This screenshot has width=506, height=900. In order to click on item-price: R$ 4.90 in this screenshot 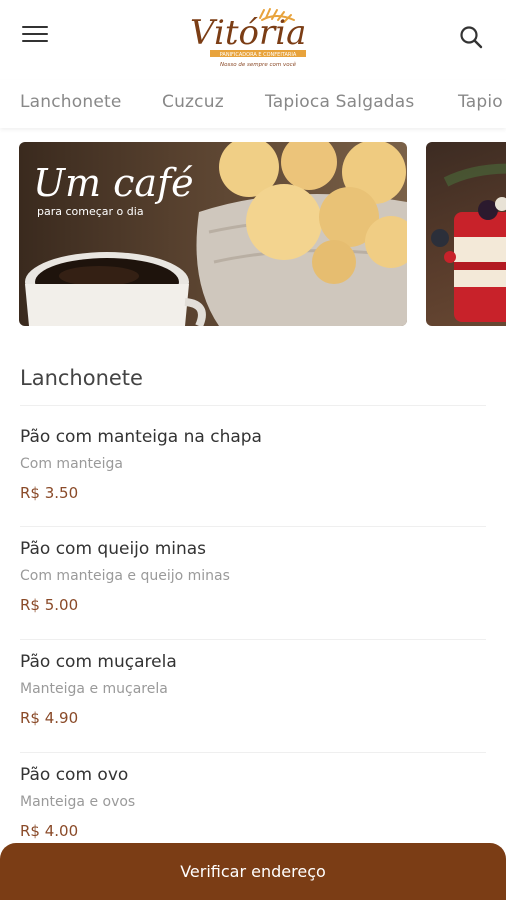, I will do `click(49, 718)`.